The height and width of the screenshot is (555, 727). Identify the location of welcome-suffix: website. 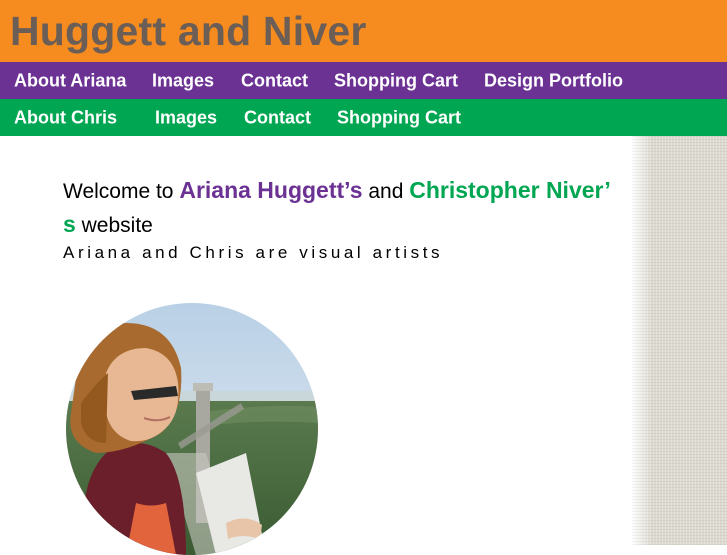
(114, 225).